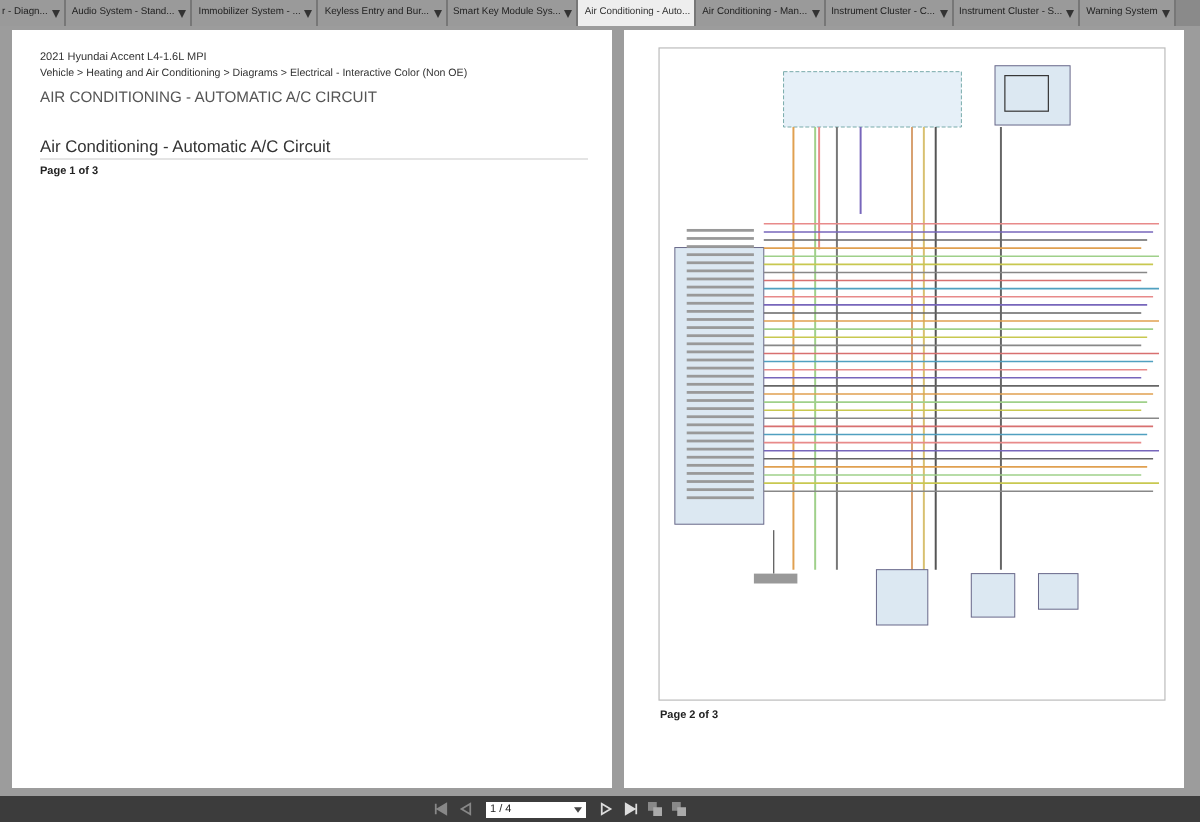 The image size is (1200, 822). Describe the element at coordinates (607, 809) in the screenshot. I see `next-page-button` at that location.